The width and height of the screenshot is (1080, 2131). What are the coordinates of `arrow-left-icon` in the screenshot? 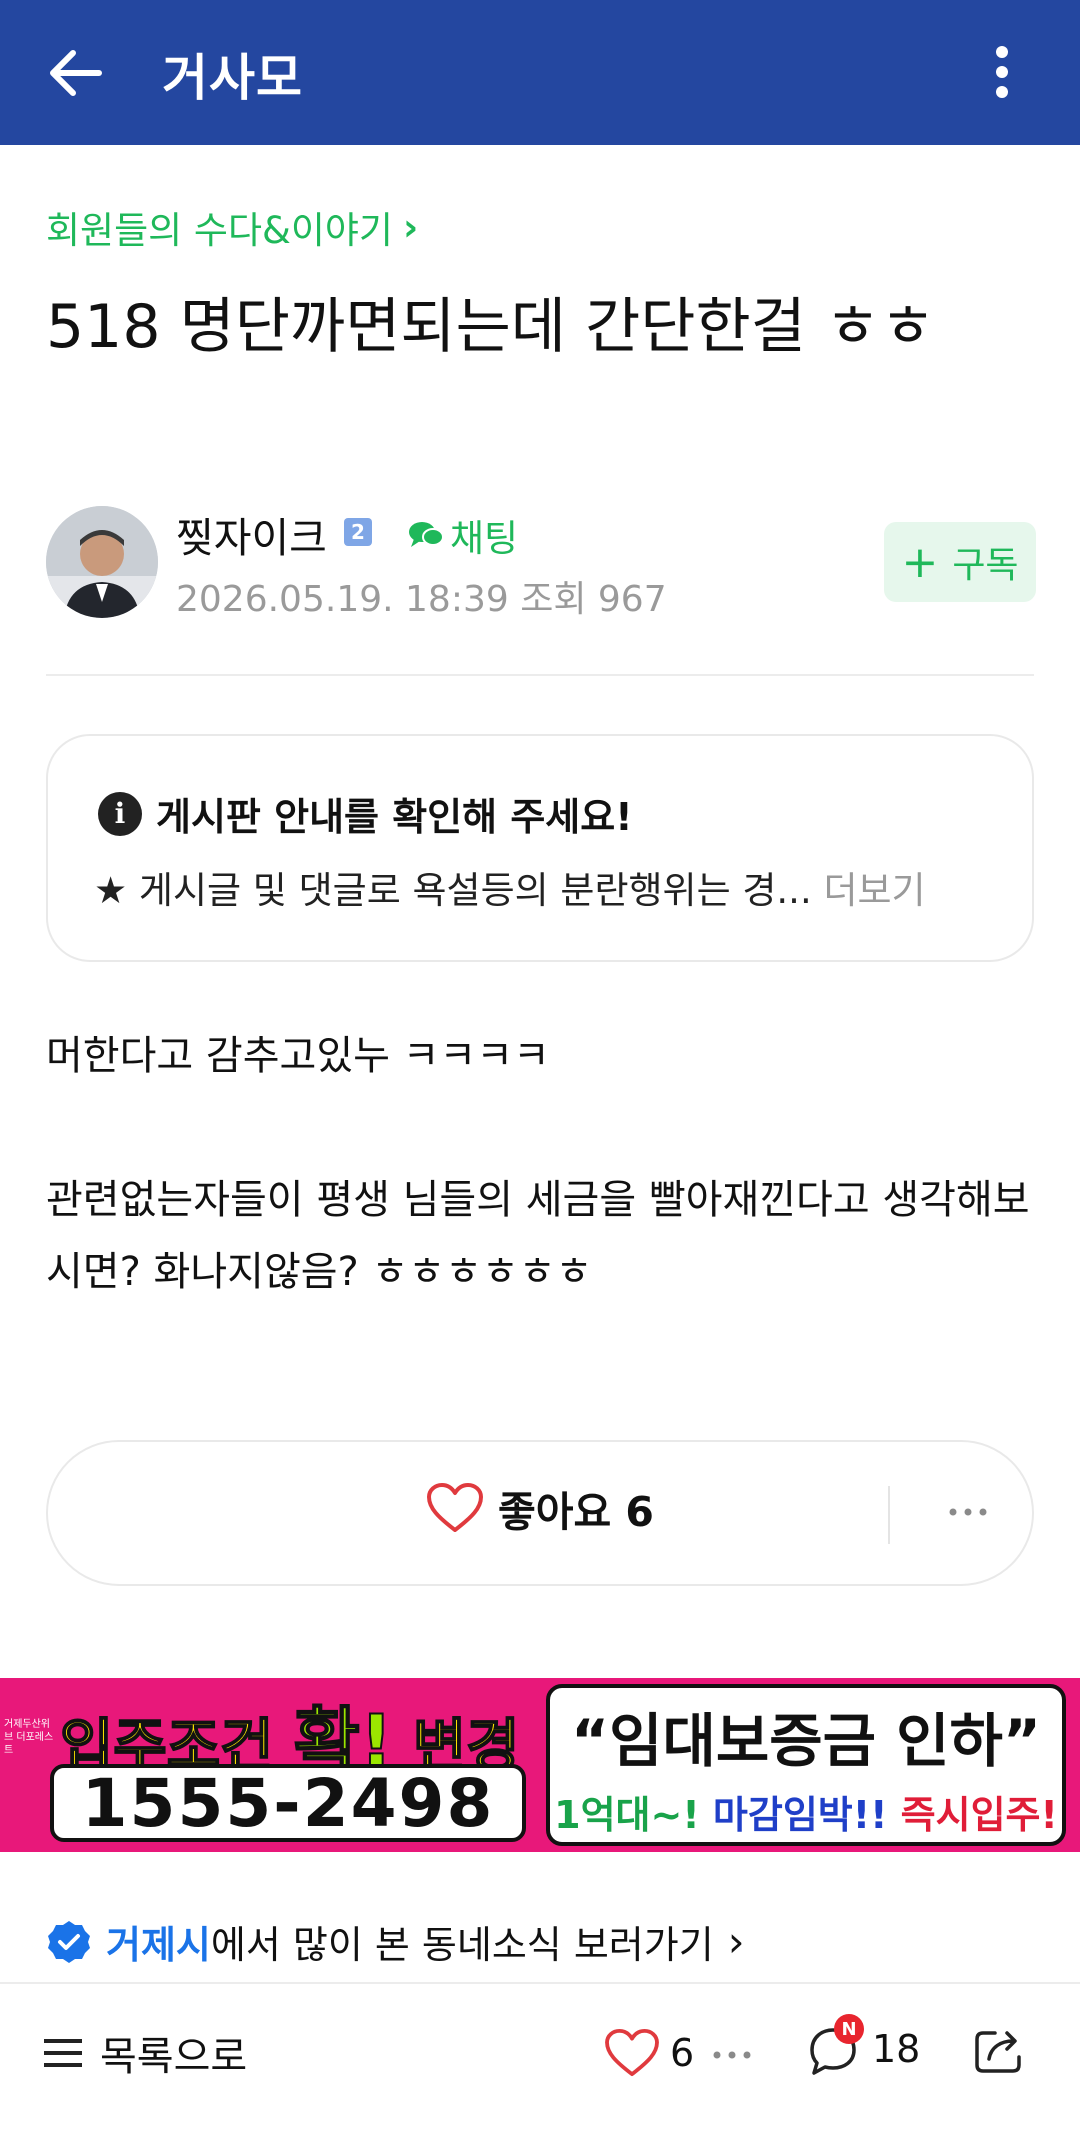 It's located at (76, 73).